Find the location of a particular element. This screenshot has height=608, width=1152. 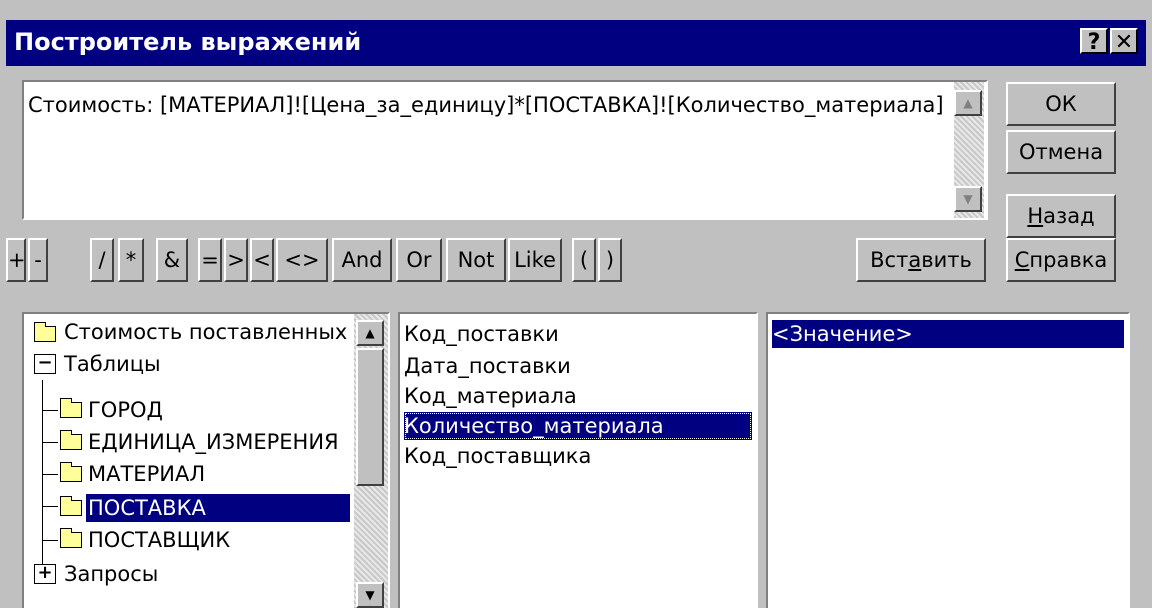

operator-less-button: < is located at coordinates (262, 260).